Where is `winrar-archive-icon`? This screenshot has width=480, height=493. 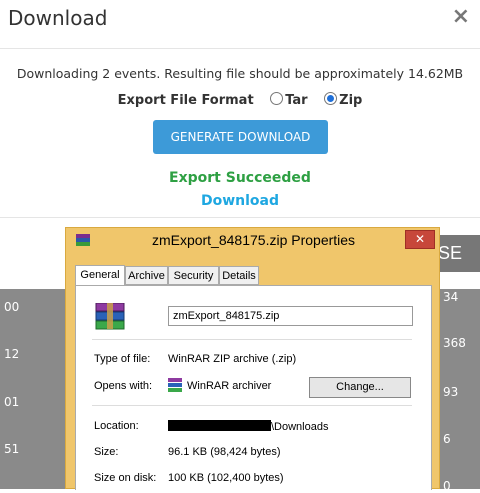 winrar-archive-icon is located at coordinates (110, 316).